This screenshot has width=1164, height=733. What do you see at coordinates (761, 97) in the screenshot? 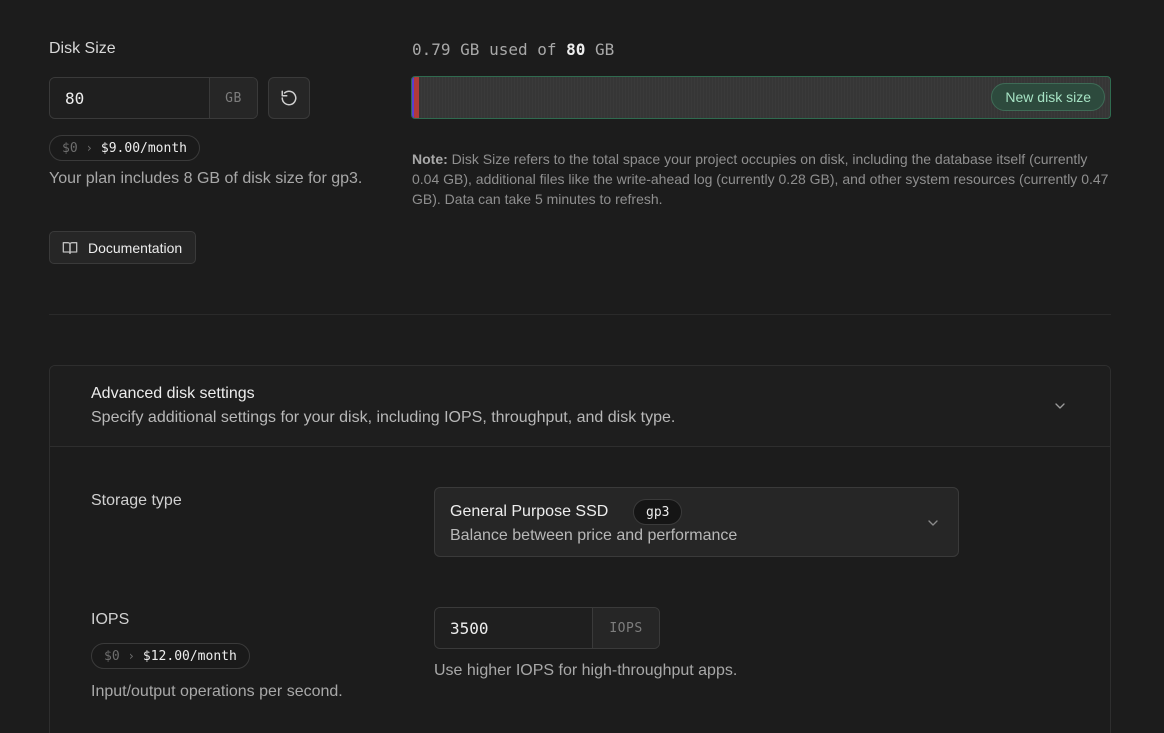
I see `disk-usage-bar: New disk size` at bounding box center [761, 97].